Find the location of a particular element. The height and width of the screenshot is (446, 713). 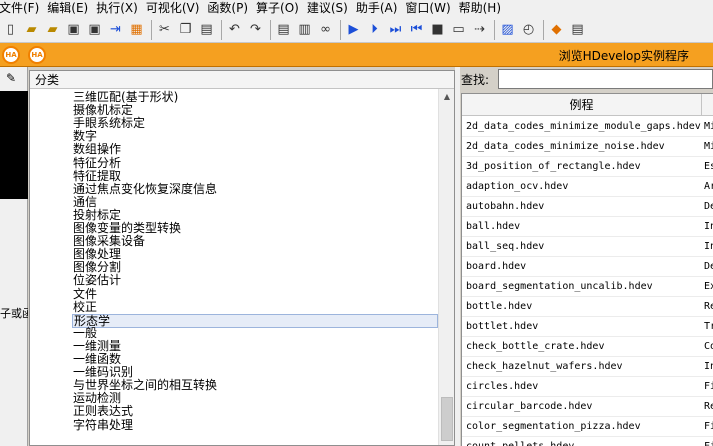

save-all-icon: ▣ is located at coordinates (94, 29).